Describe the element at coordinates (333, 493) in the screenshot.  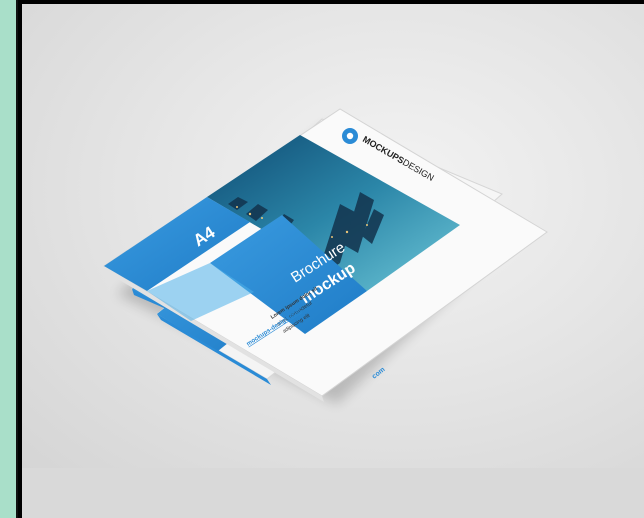
I see `bottom-background-strip` at that location.